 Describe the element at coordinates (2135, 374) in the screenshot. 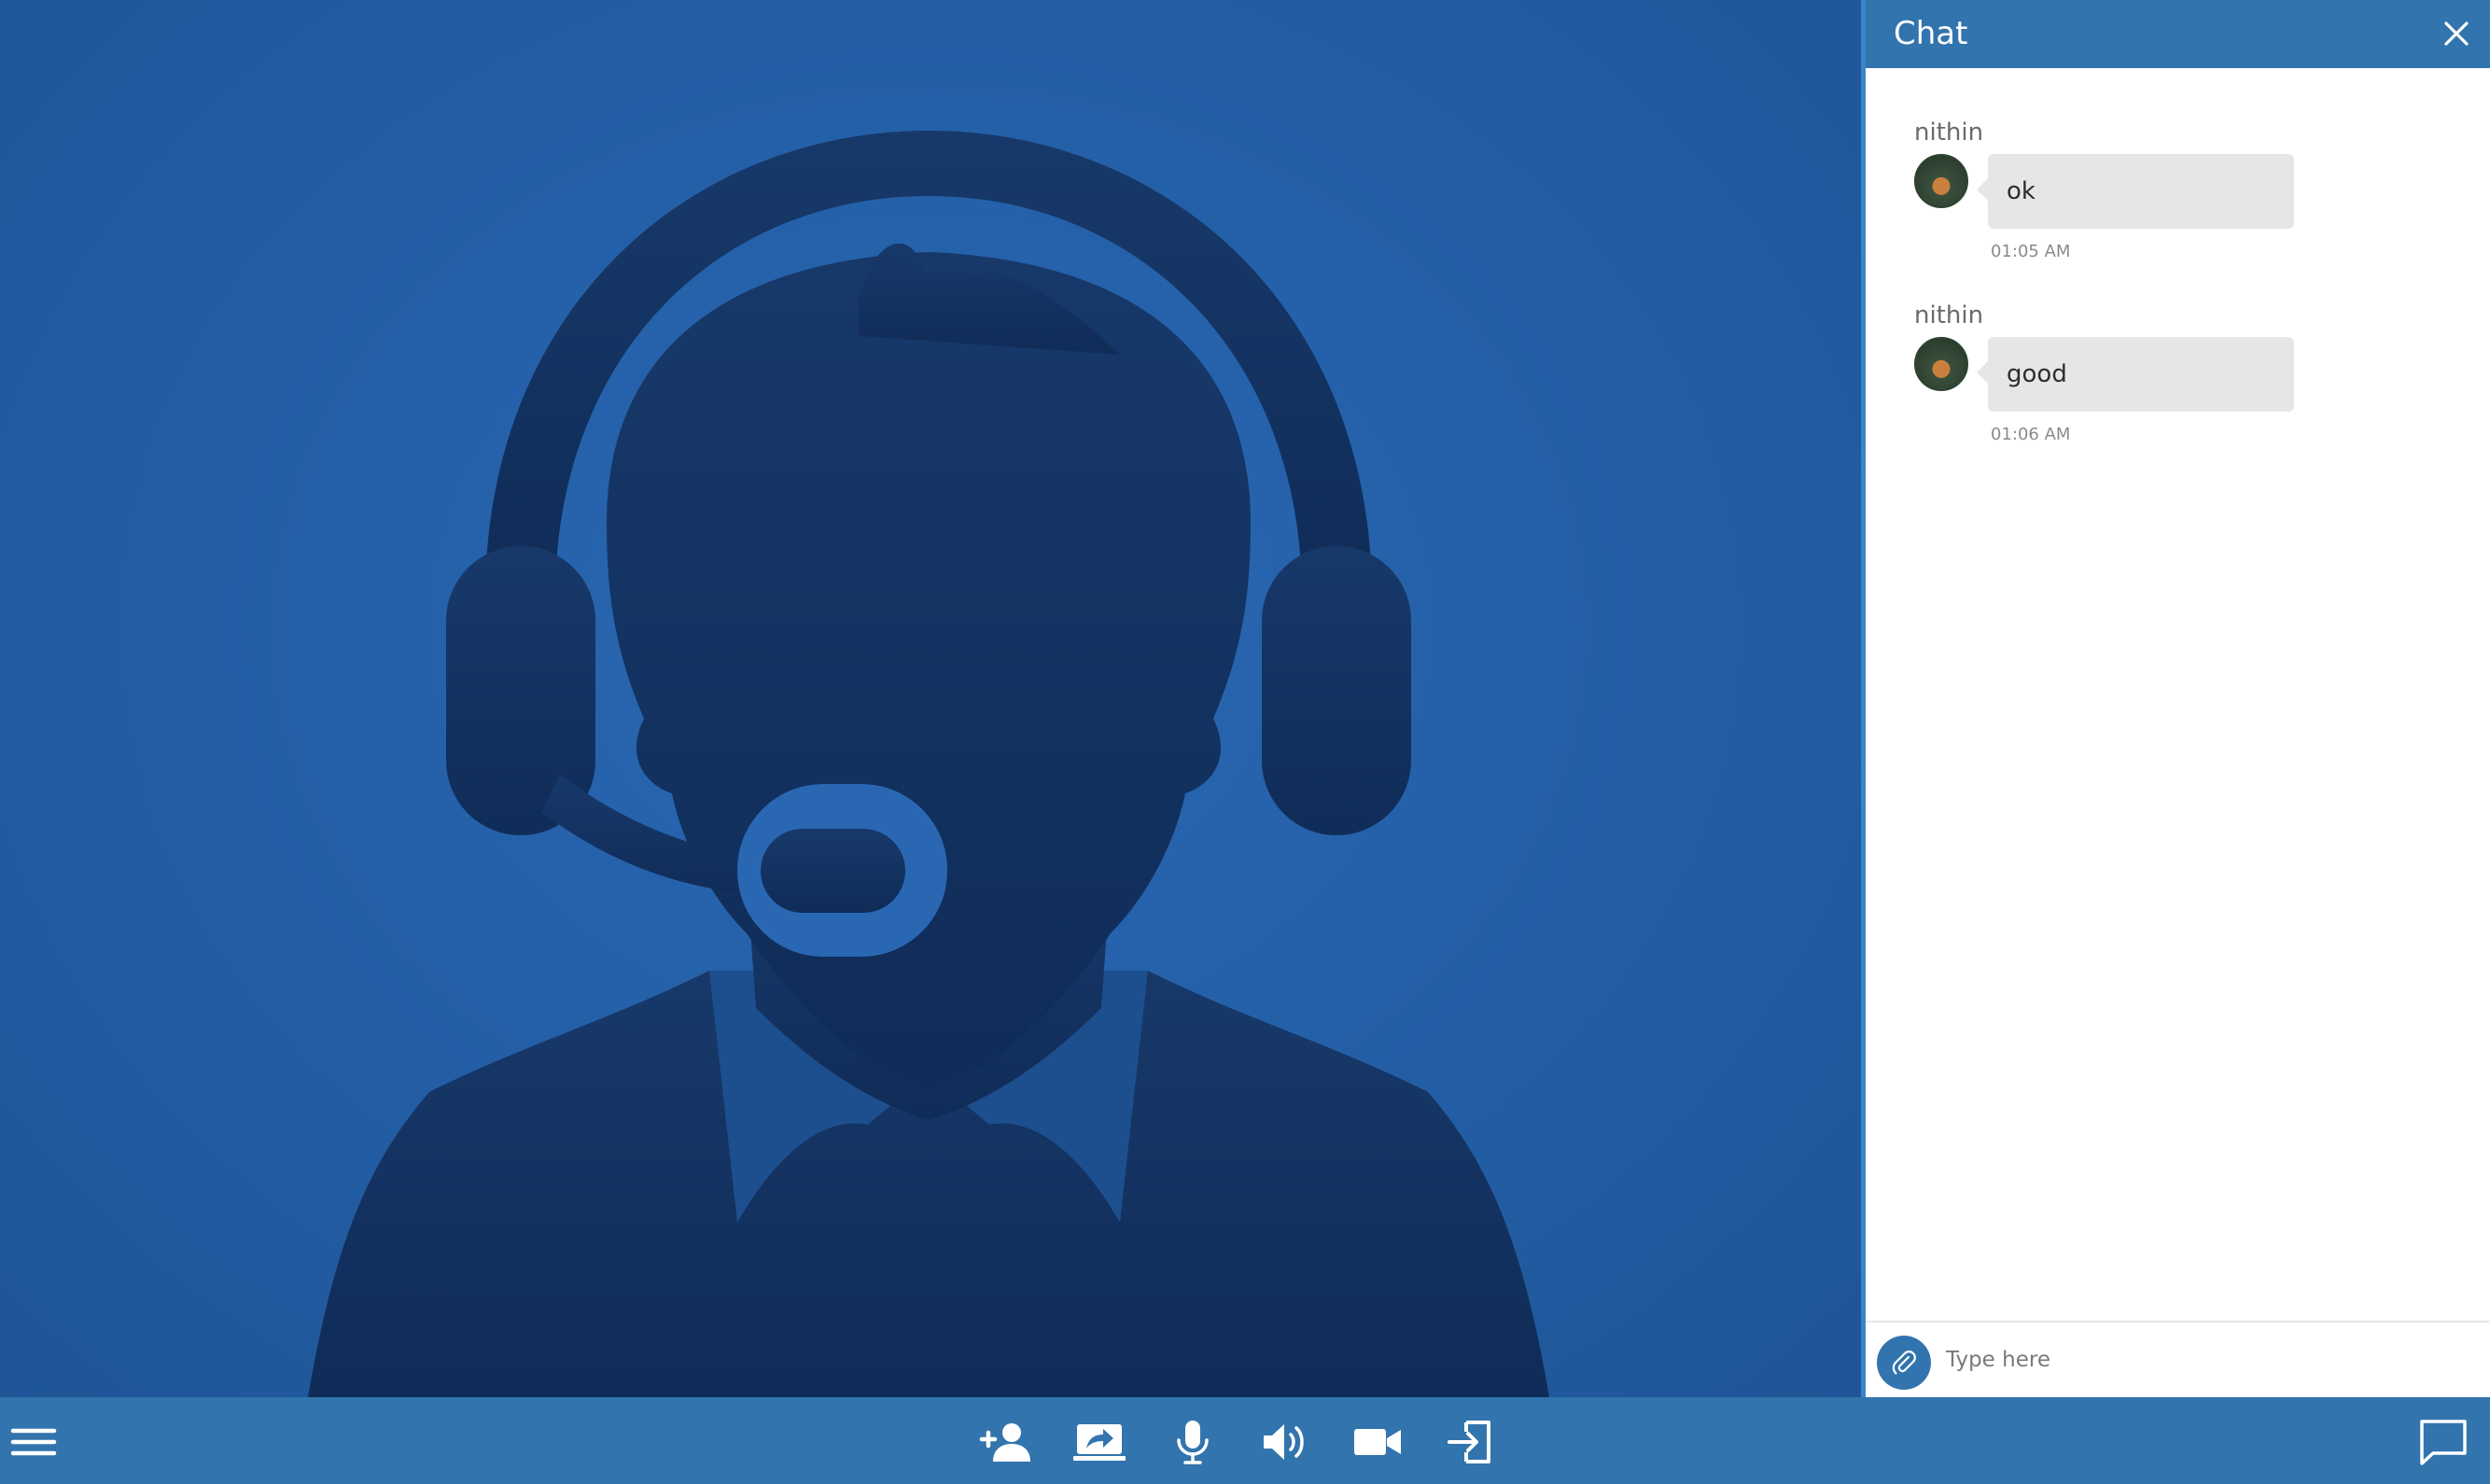

I see `message-bubble: good` at that location.